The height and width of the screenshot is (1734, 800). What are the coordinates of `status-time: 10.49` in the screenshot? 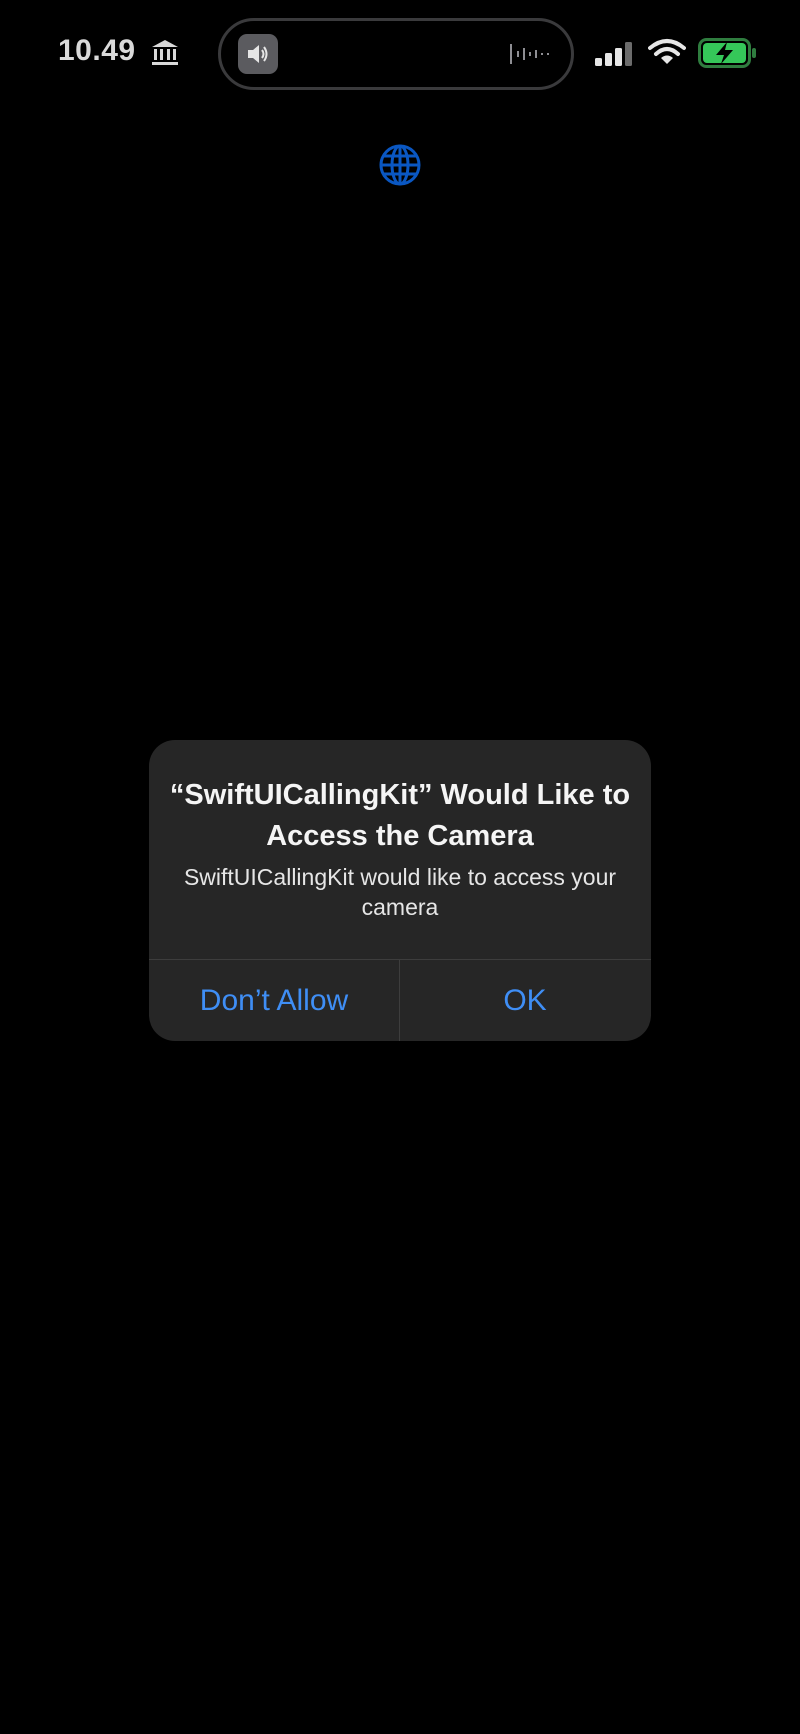 It's located at (97, 50).